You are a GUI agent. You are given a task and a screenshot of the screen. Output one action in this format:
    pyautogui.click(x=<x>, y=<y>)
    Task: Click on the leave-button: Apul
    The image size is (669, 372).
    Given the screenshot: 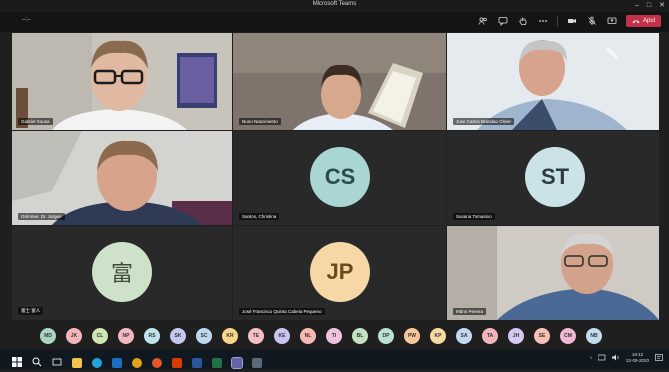 What is the action you would take?
    pyautogui.click(x=643, y=21)
    